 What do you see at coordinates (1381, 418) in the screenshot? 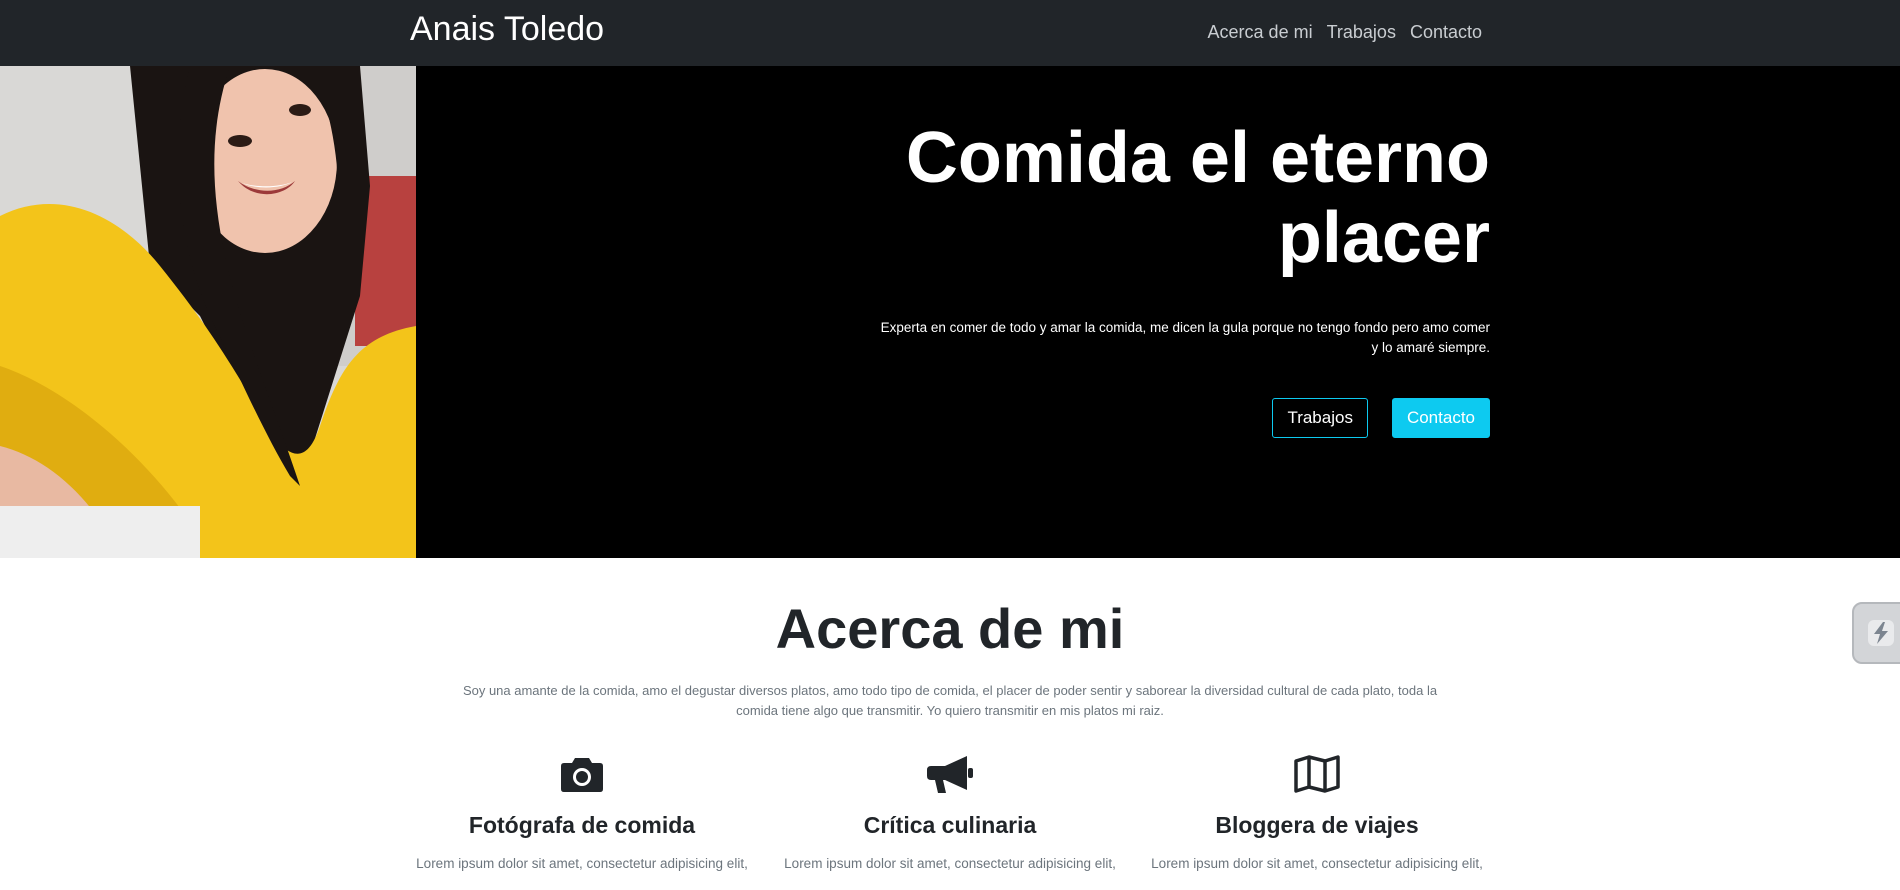
I see `hero-buttons: Trabajos Contacto` at bounding box center [1381, 418].